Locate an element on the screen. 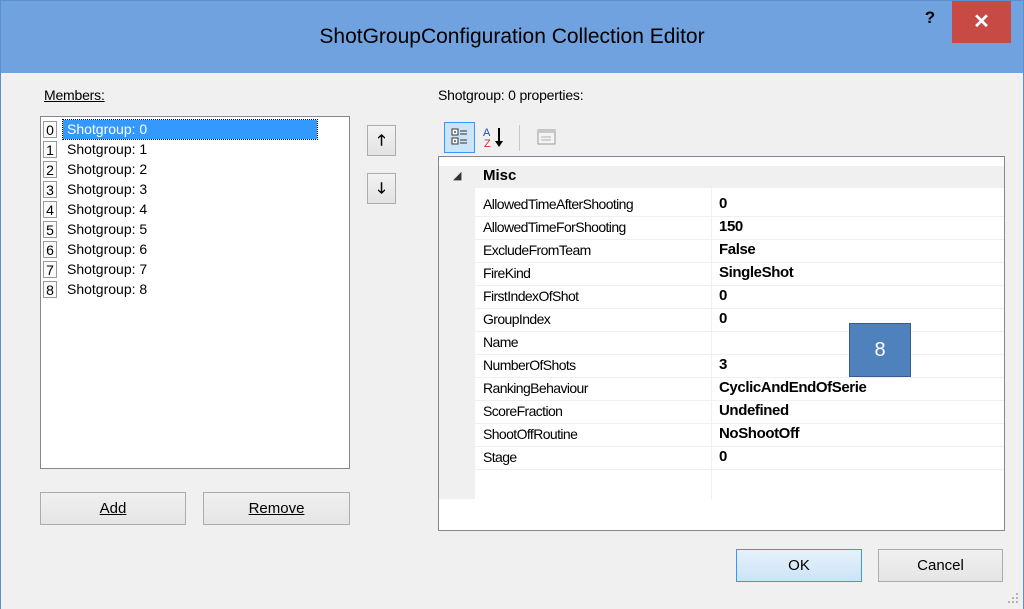  property-name: ShootOffRoutine is located at coordinates (530, 434).